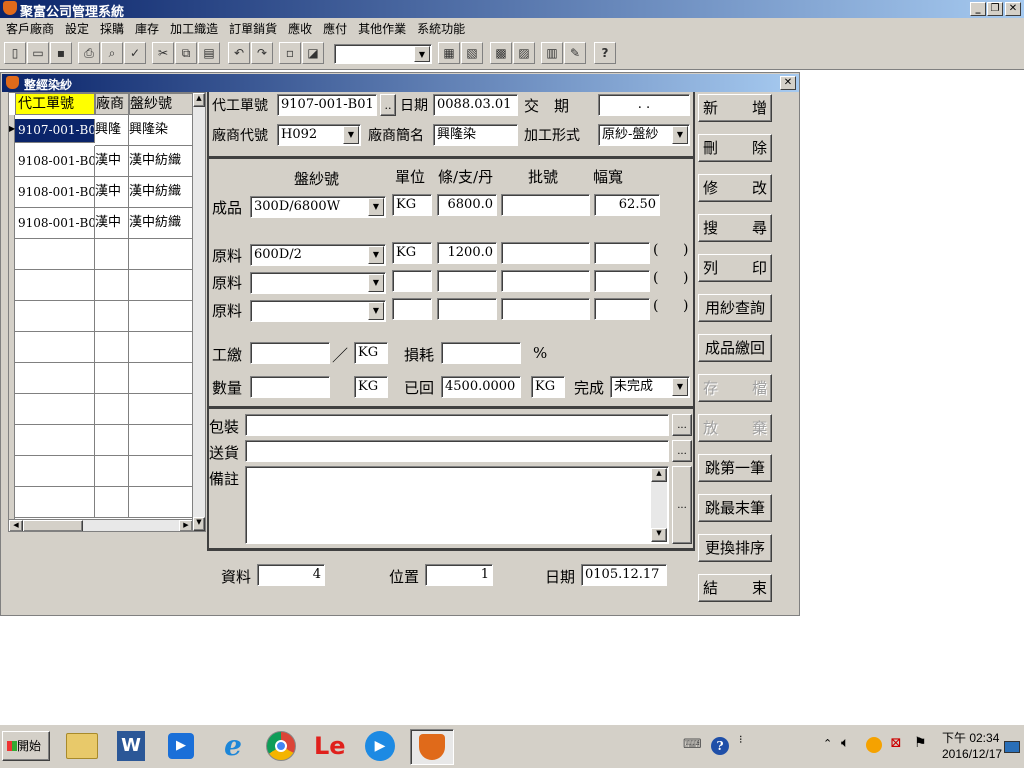 This screenshot has width=1024, height=768. I want to click on active-task-fox, so click(432, 747).